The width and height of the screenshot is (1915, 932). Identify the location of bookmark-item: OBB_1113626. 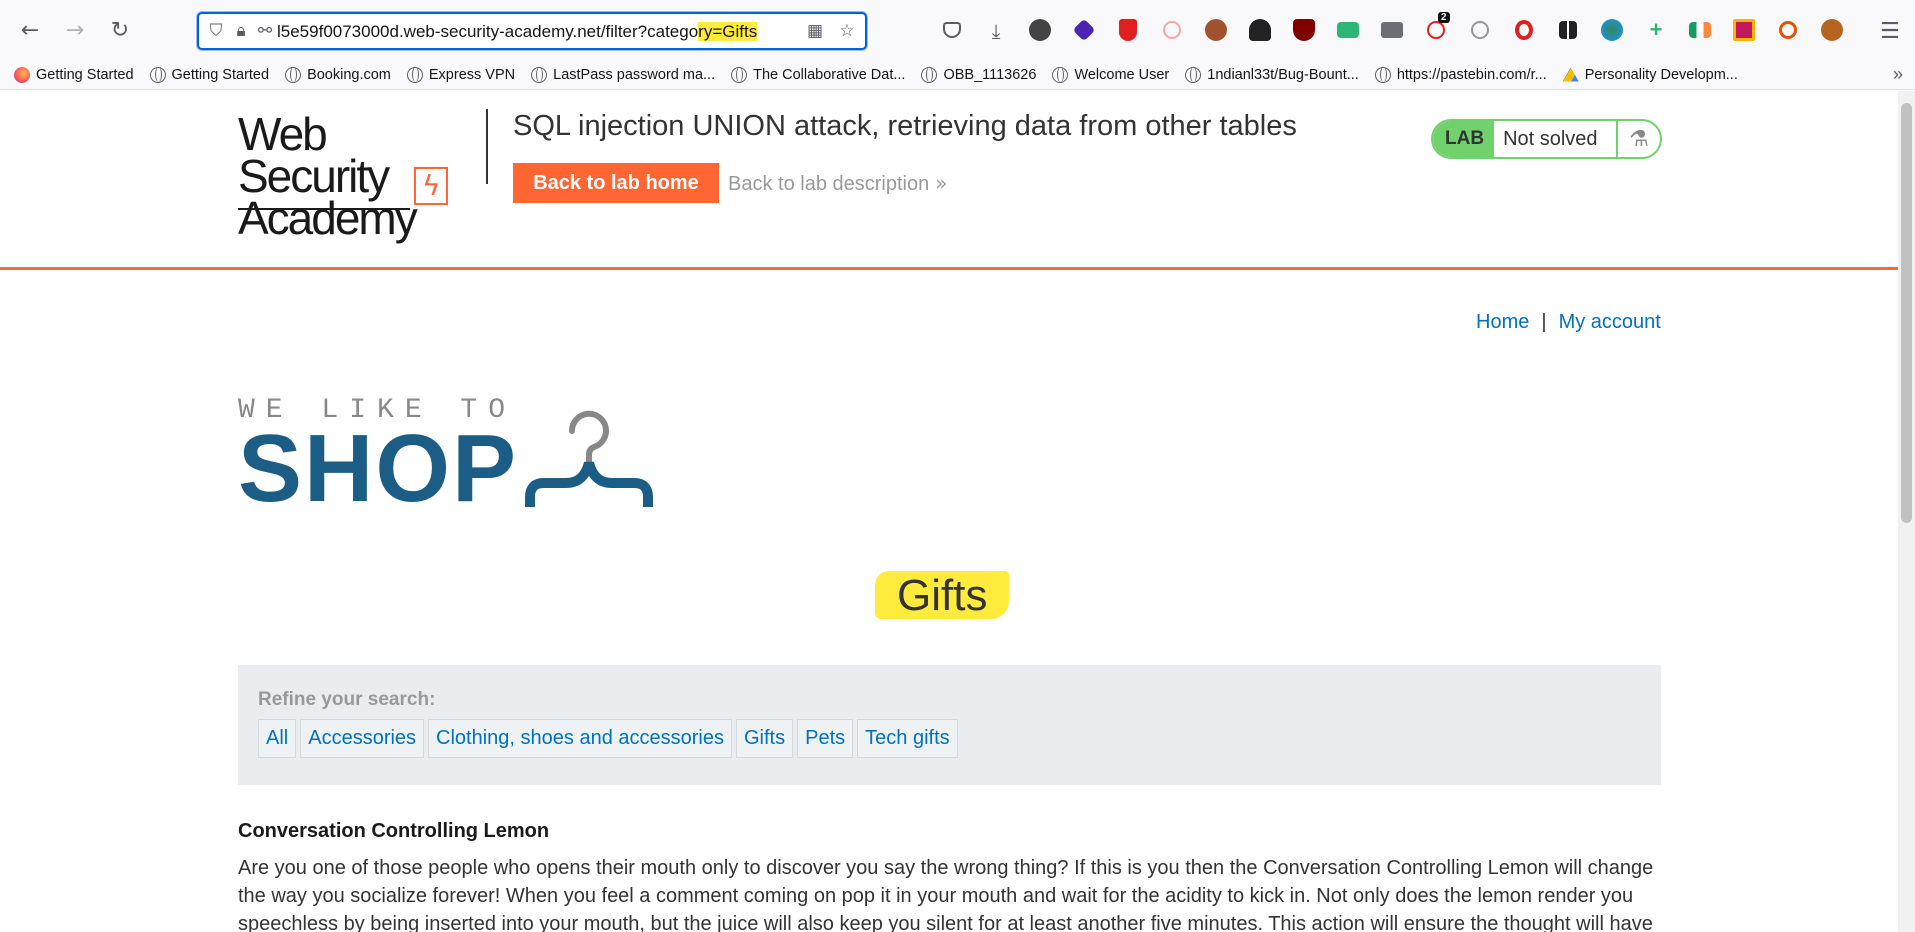
(979, 74).